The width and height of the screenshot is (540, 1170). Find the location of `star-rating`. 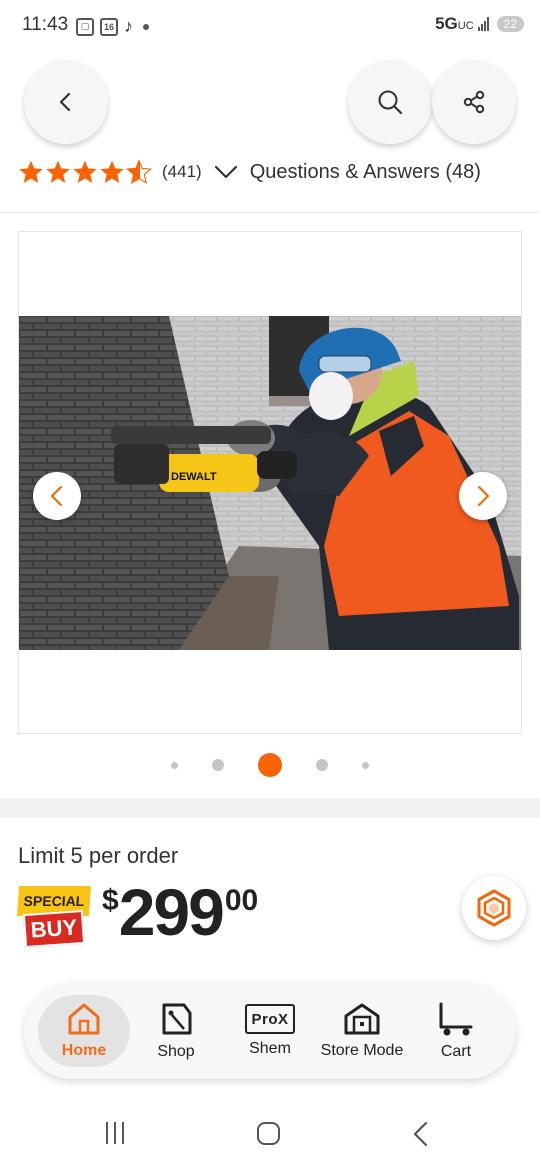

star-rating is located at coordinates (85, 172).